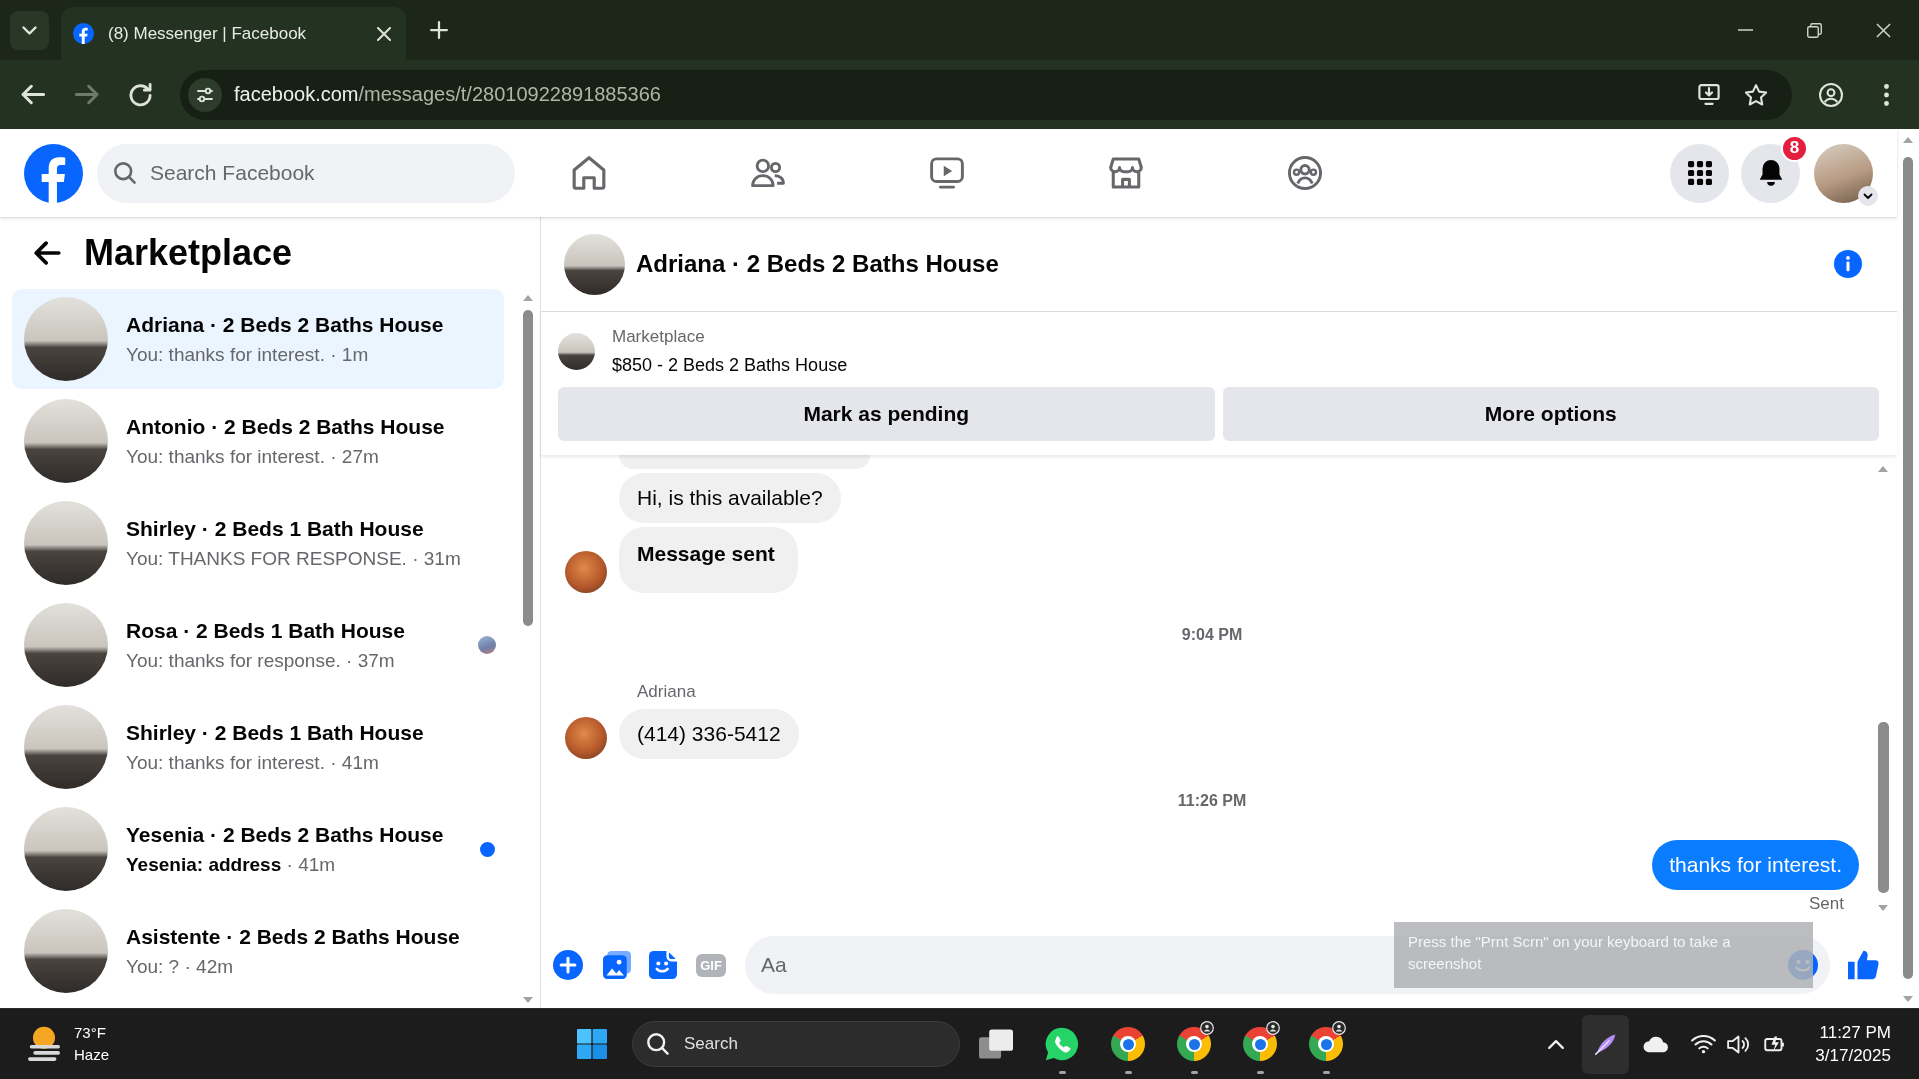  Describe the element at coordinates (205, 94) in the screenshot. I see `sliders-icon` at that location.